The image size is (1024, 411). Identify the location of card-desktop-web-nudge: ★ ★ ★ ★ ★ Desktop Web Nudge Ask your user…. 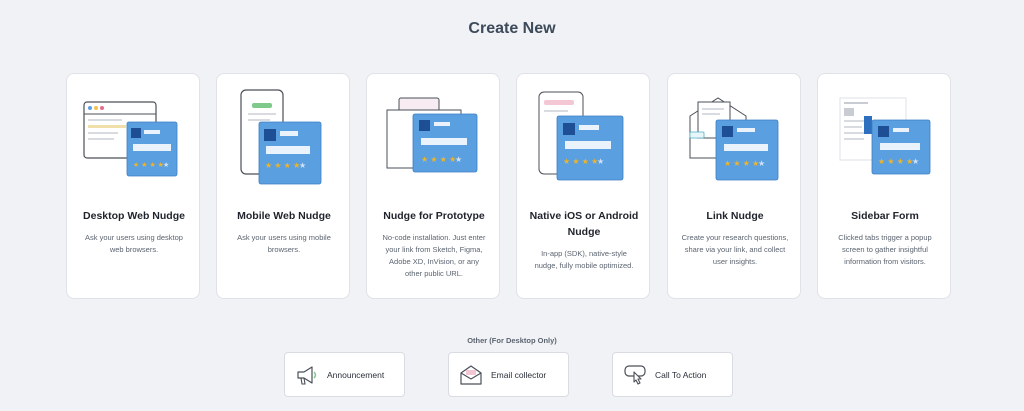
(133, 186).